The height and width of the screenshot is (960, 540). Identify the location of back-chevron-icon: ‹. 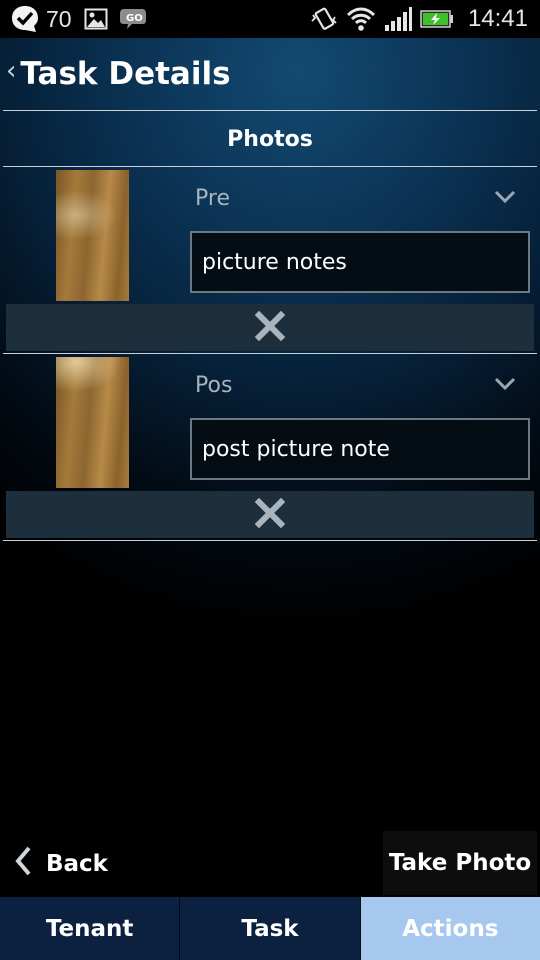
(11, 71).